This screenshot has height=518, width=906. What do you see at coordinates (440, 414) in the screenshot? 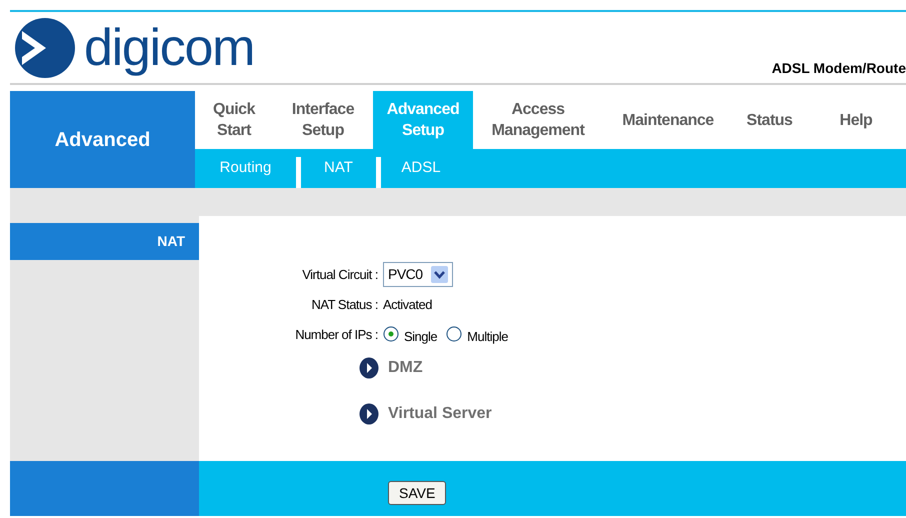
I see `link: Virtual Server` at bounding box center [440, 414].